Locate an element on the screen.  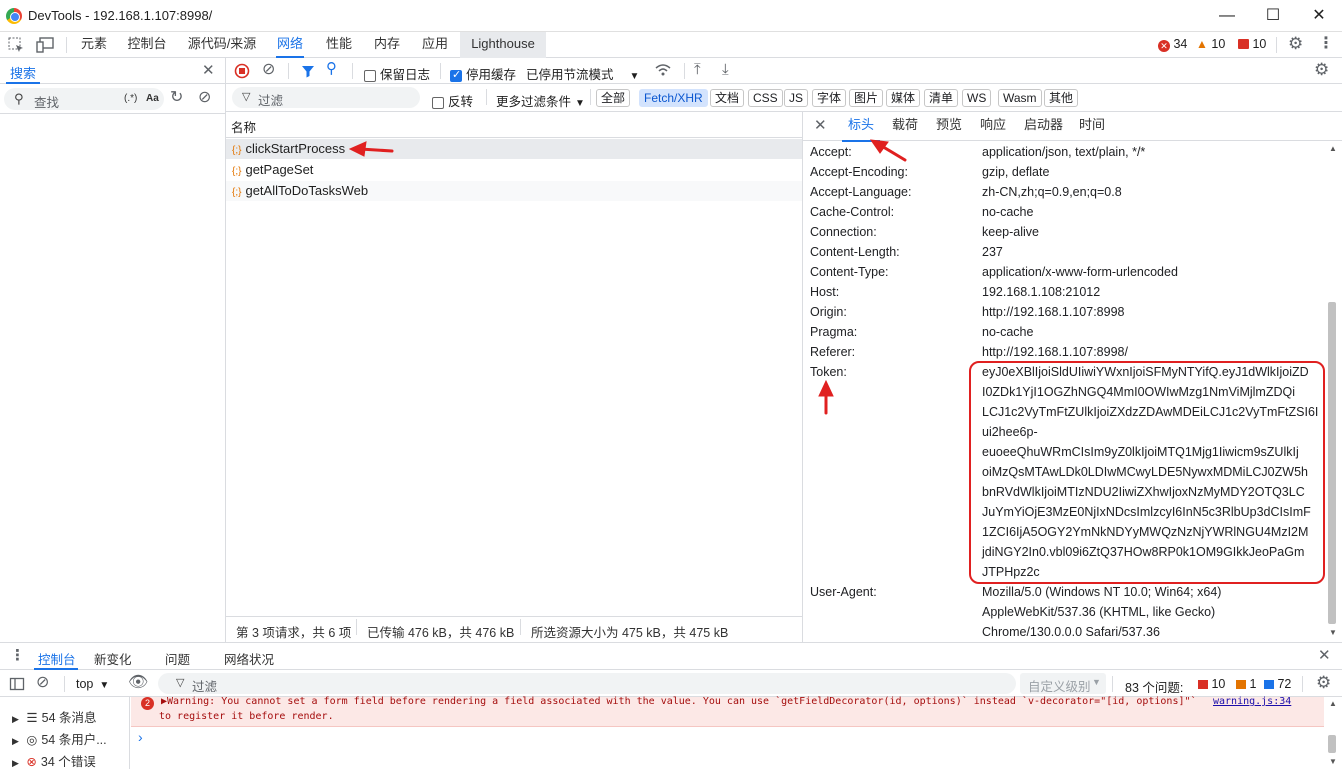
console-settings-icon: ⚙ is located at coordinates (1323, 682).